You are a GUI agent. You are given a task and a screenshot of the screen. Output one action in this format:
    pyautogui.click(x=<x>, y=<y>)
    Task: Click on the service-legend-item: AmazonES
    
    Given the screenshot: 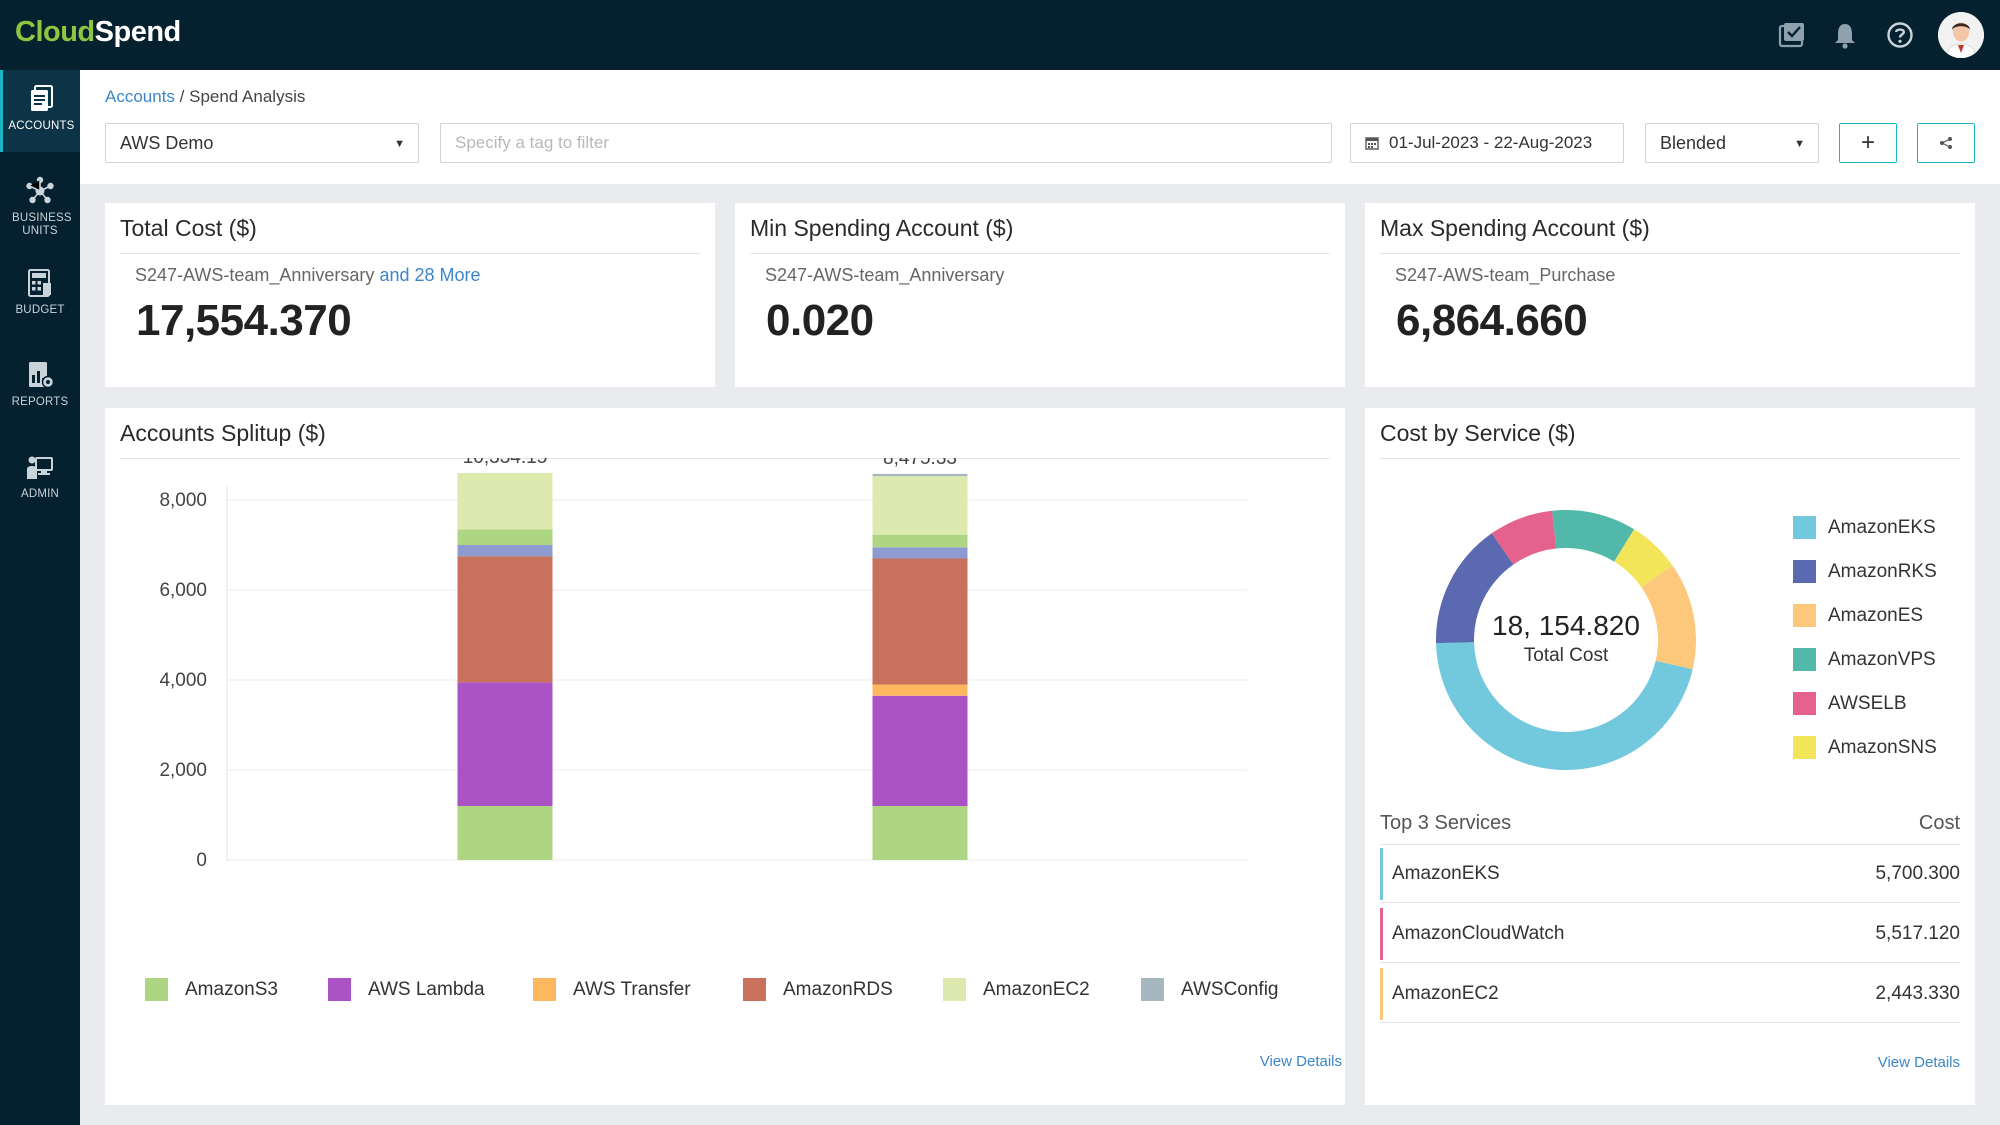 What is the action you would take?
    pyautogui.click(x=1858, y=615)
    